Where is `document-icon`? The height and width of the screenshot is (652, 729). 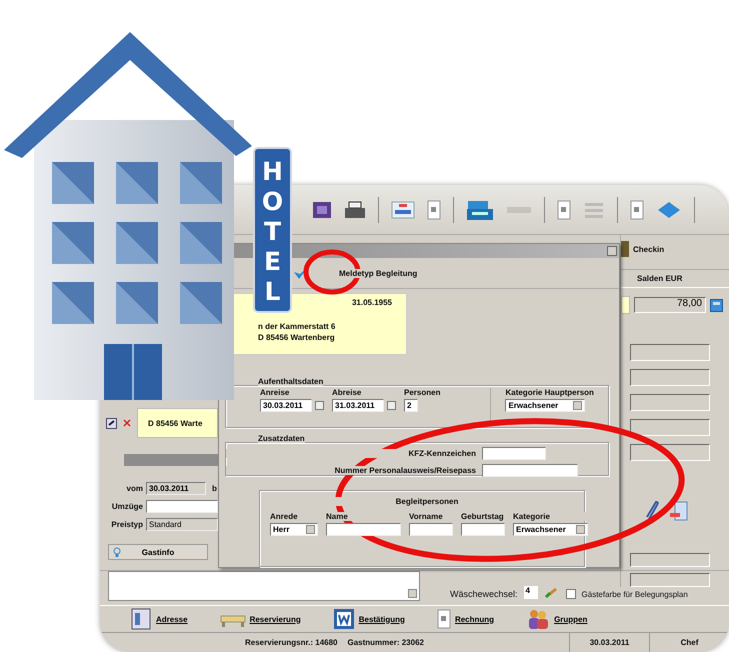 document-icon is located at coordinates (403, 210).